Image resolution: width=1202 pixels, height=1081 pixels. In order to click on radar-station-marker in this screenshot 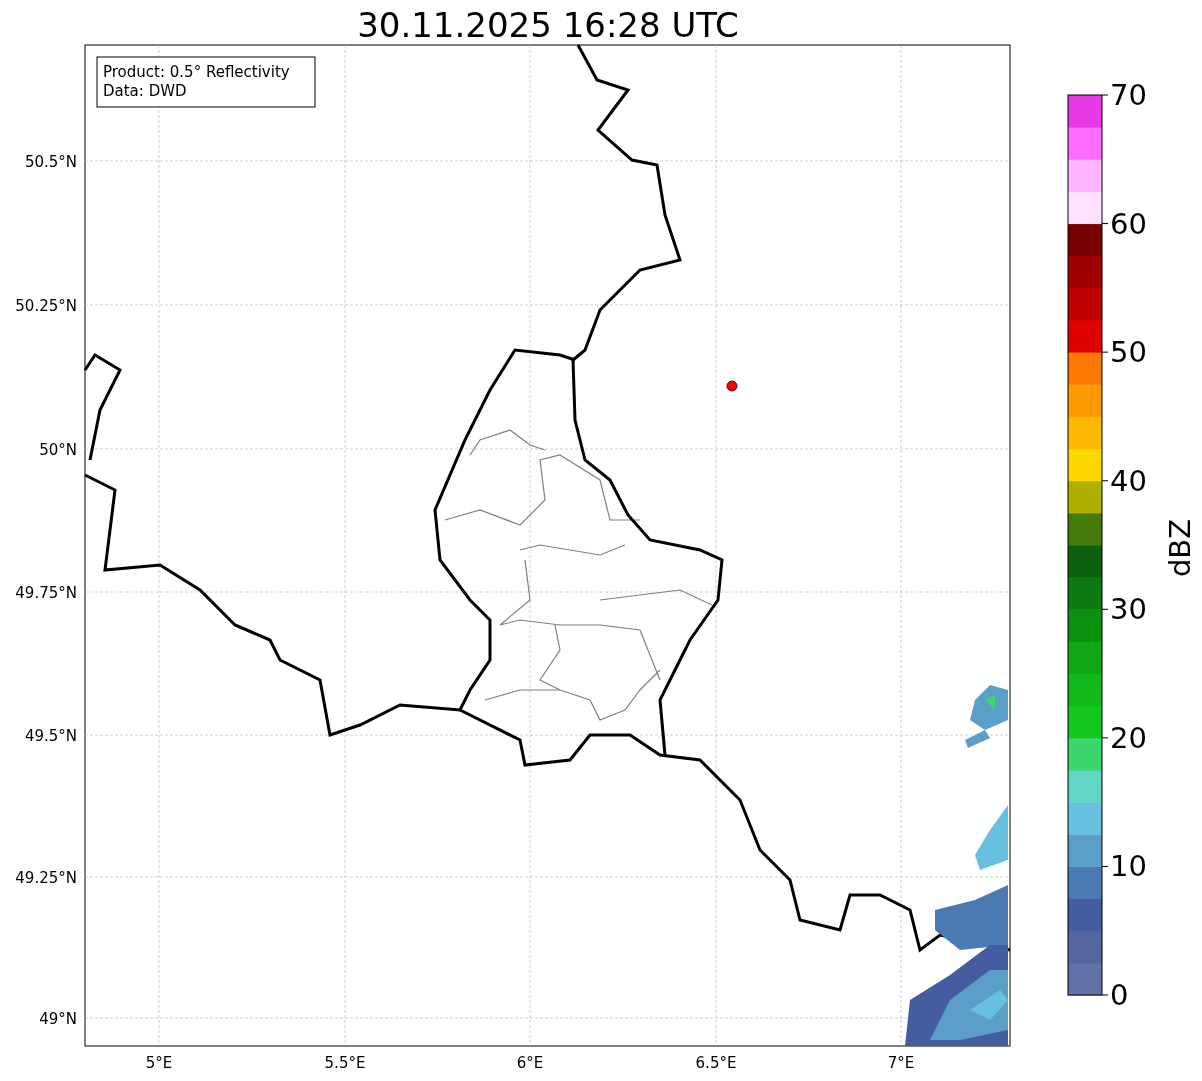, I will do `click(732, 386)`.